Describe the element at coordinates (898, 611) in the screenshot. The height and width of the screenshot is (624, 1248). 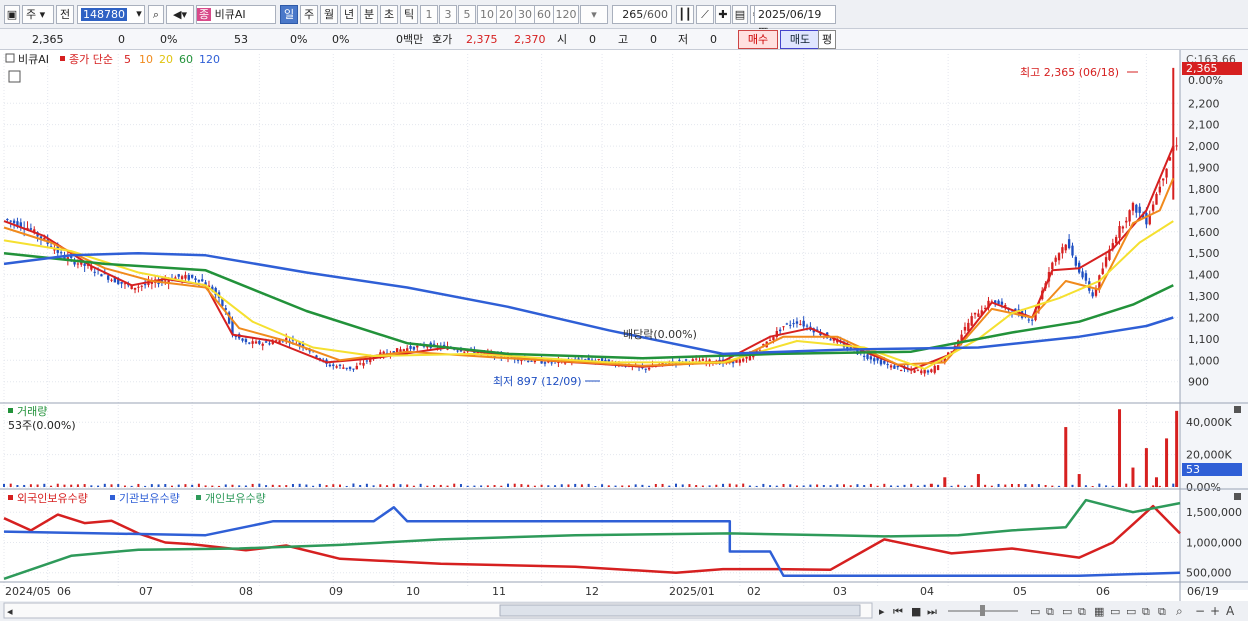
I see `first-icon: ⏮` at that location.